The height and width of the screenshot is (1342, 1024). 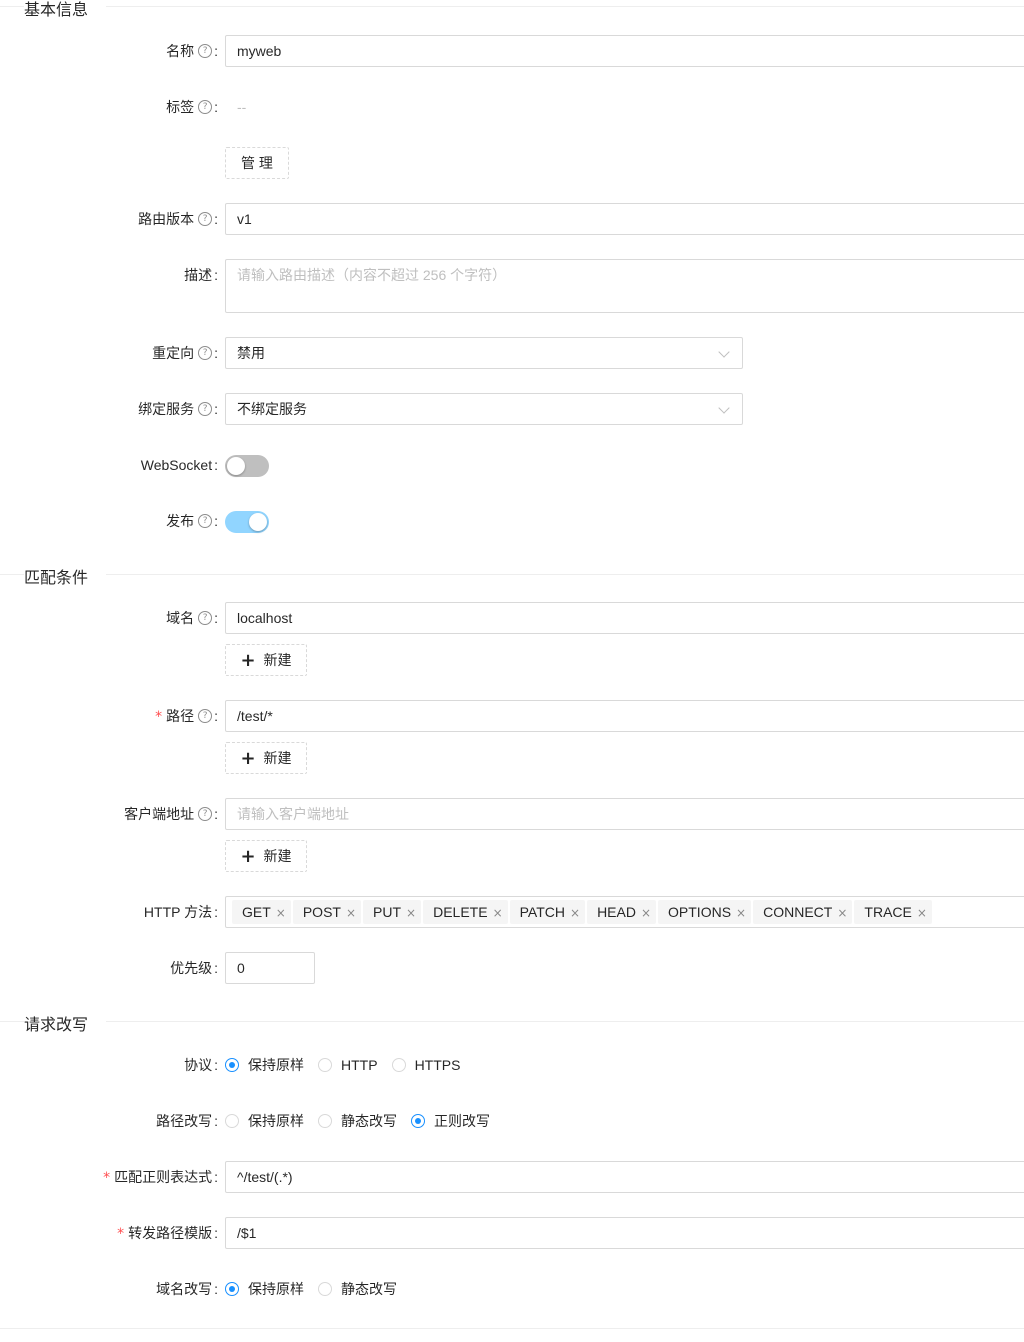 I want to click on name-label: 名称?:, so click(x=192, y=51).